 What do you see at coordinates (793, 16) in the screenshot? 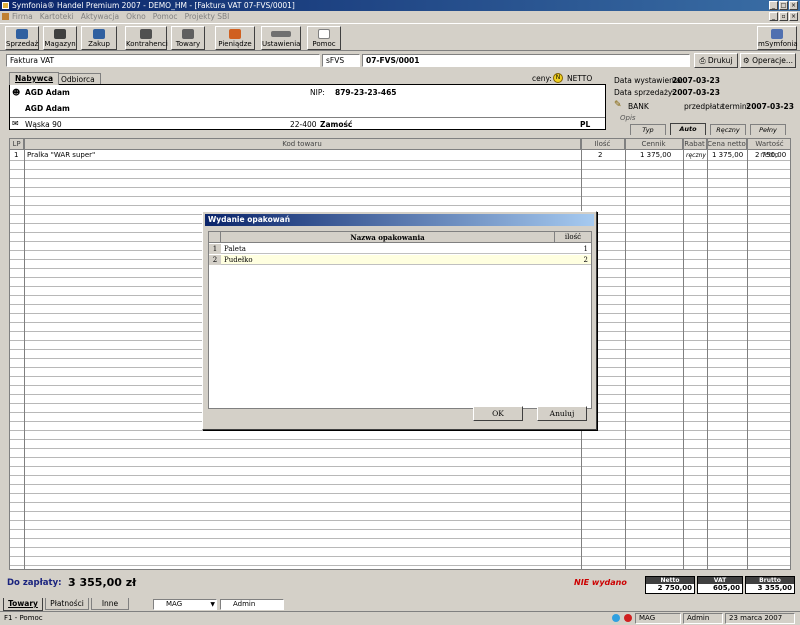
I see `doc-close-icon: ×` at bounding box center [793, 16].